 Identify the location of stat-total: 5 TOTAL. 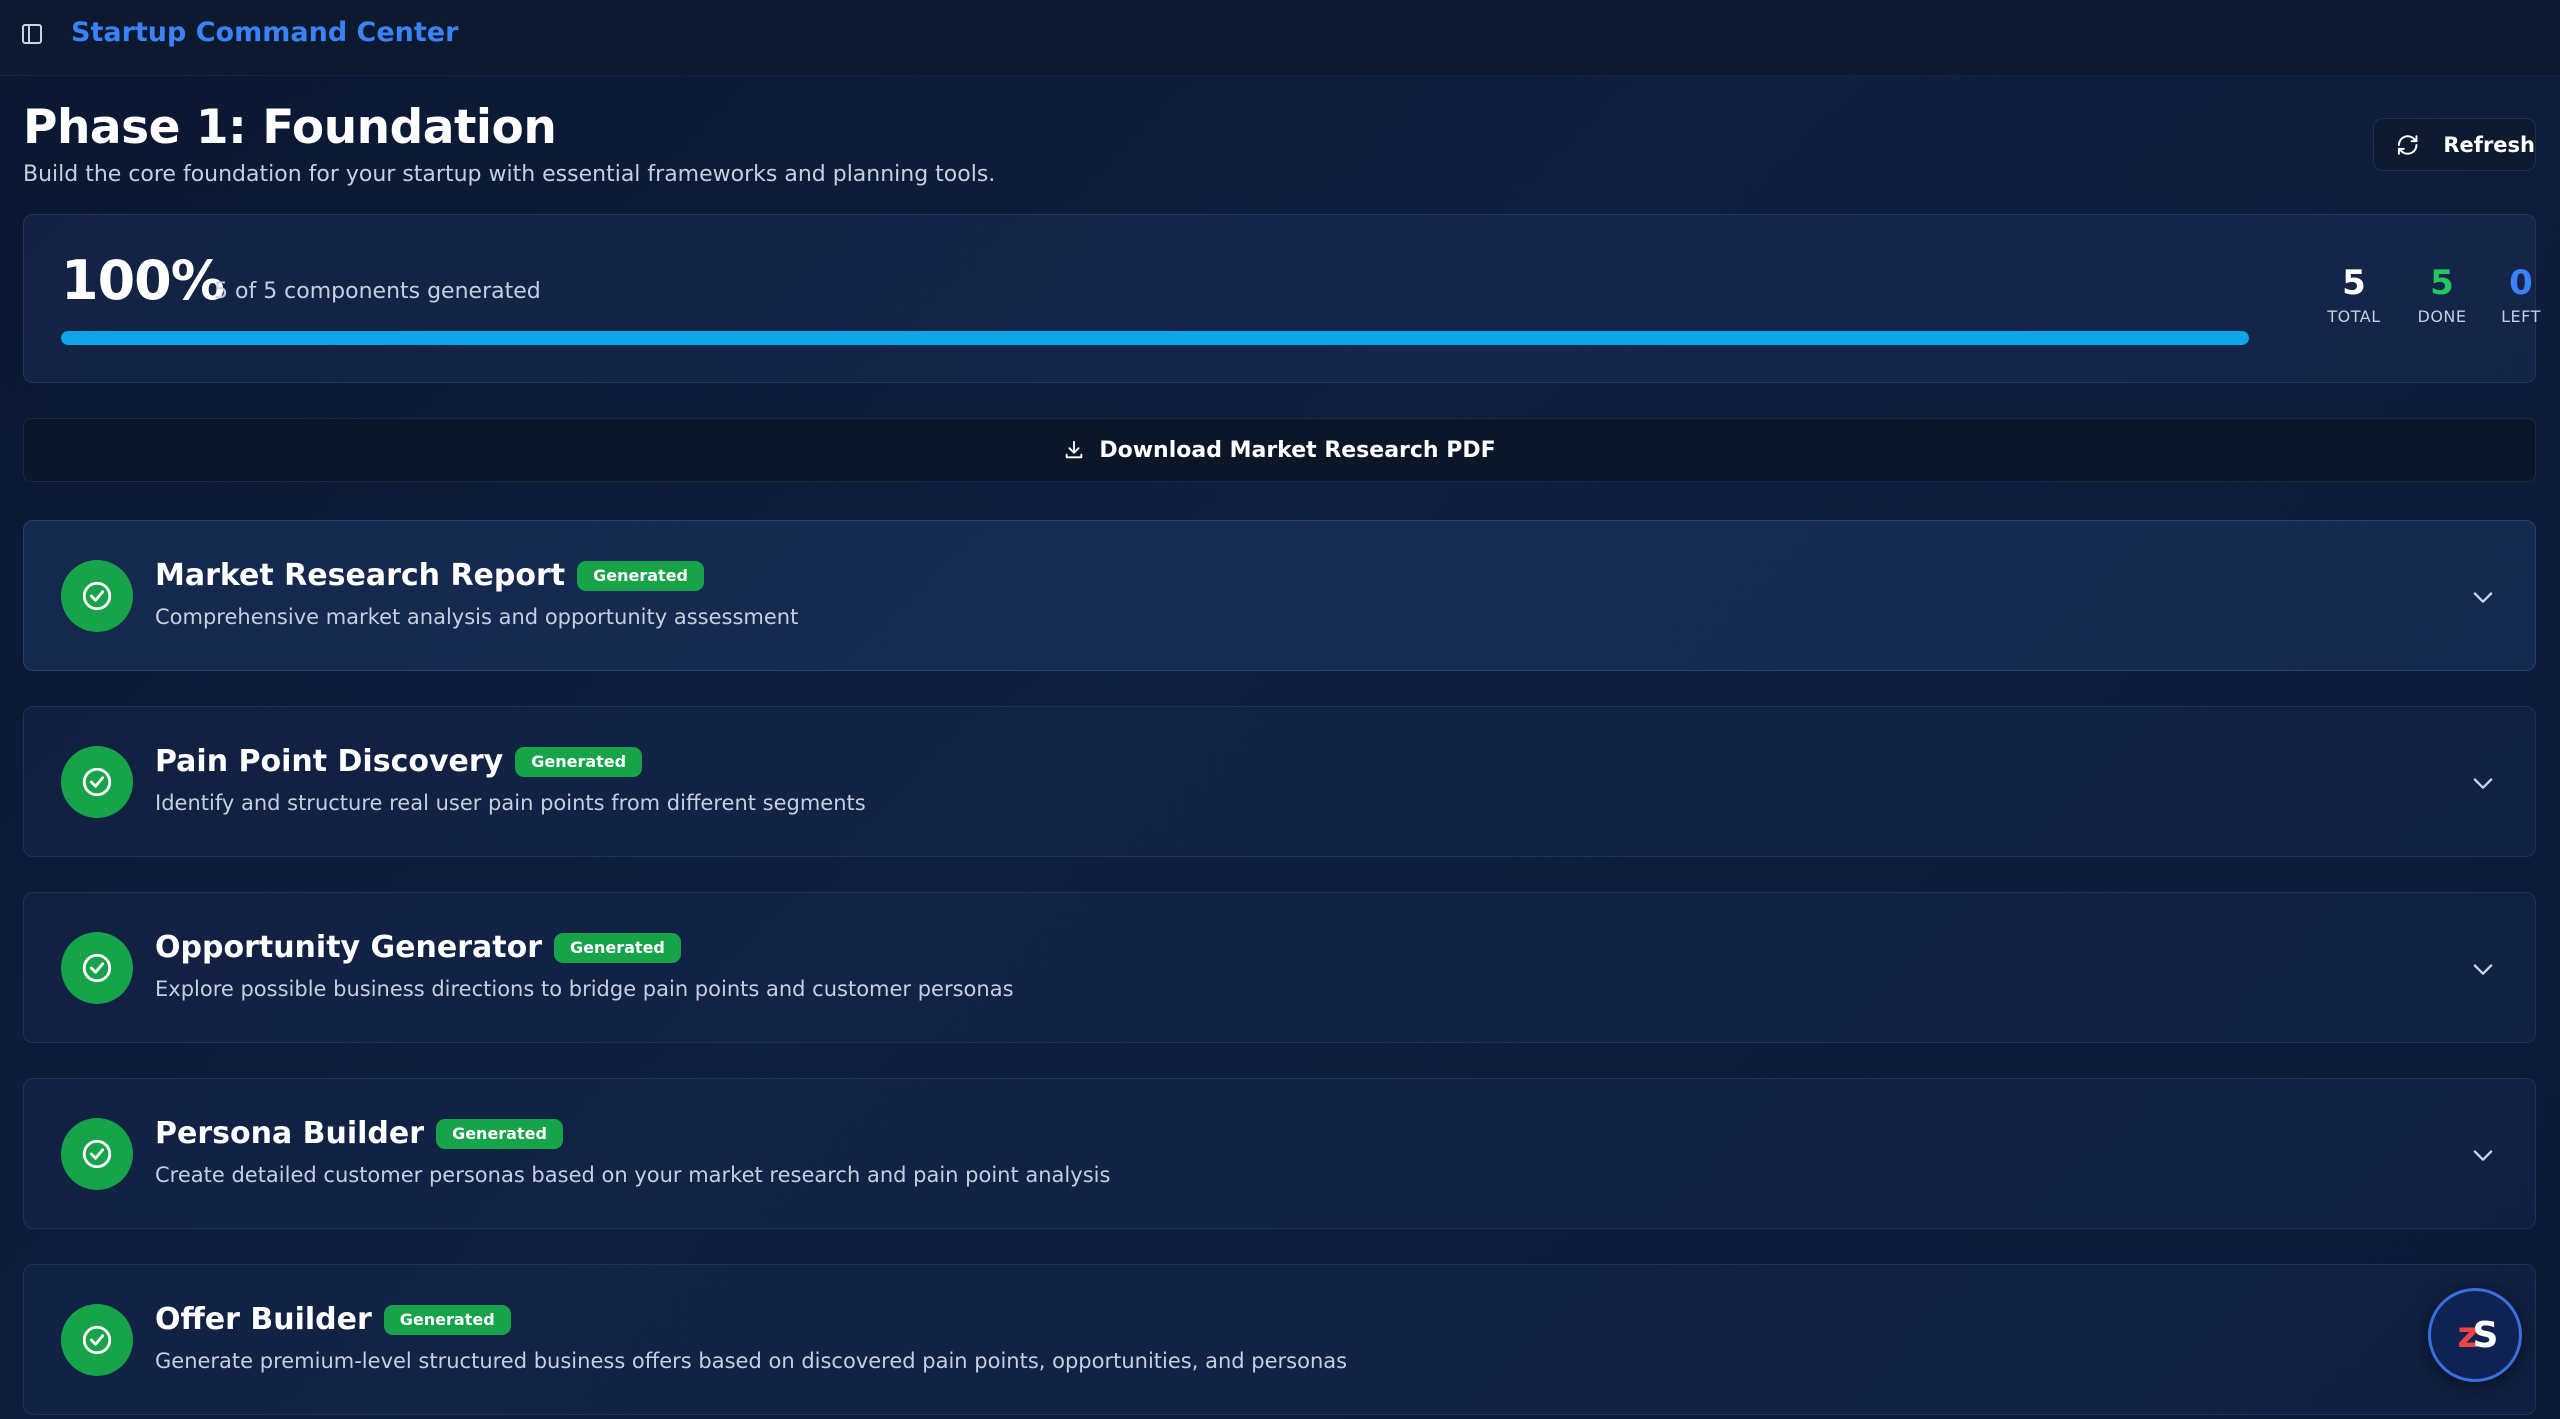
(2354, 294).